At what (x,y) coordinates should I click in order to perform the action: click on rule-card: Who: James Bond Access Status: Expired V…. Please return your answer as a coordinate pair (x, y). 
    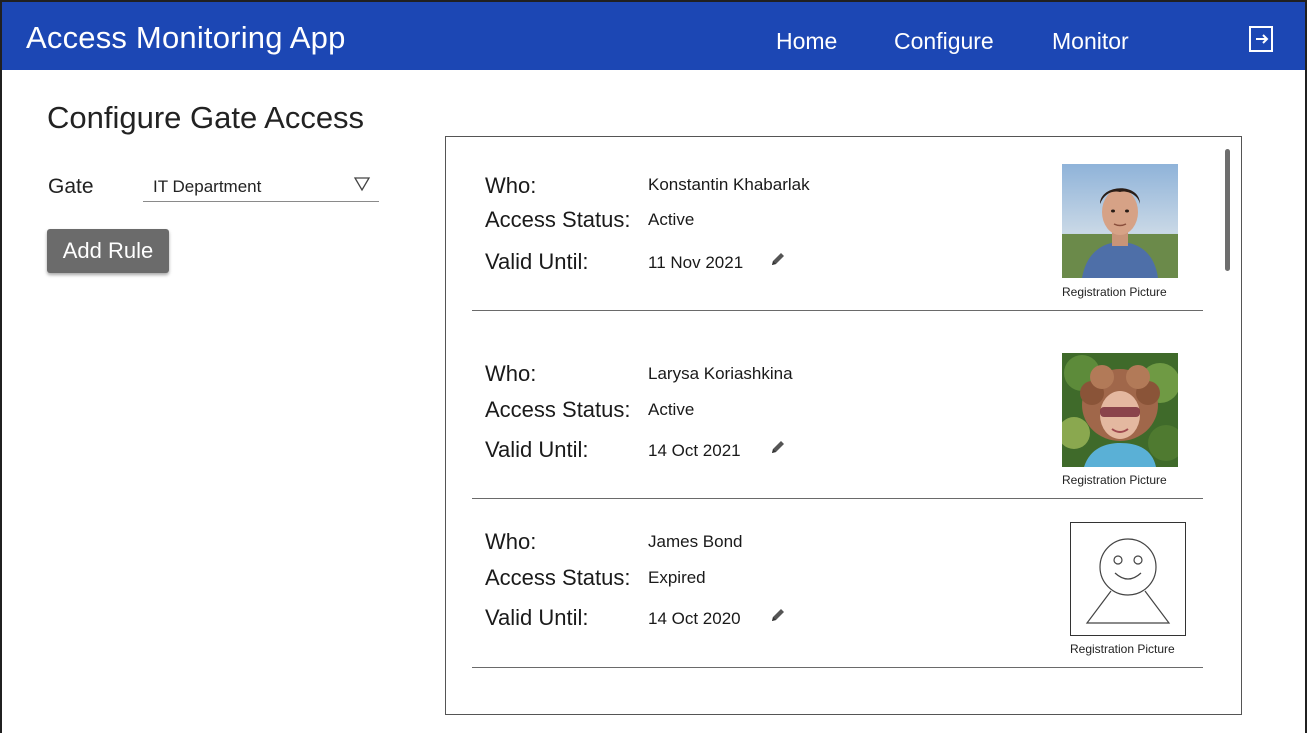
    Looking at the image, I should click on (837, 583).